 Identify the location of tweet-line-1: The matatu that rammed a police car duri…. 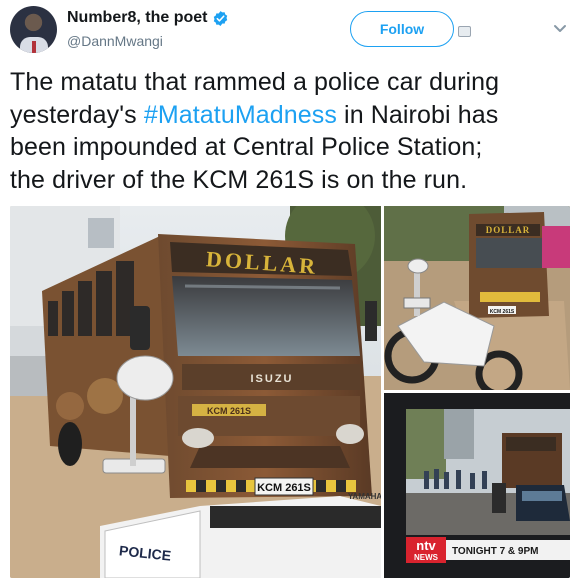
(255, 82).